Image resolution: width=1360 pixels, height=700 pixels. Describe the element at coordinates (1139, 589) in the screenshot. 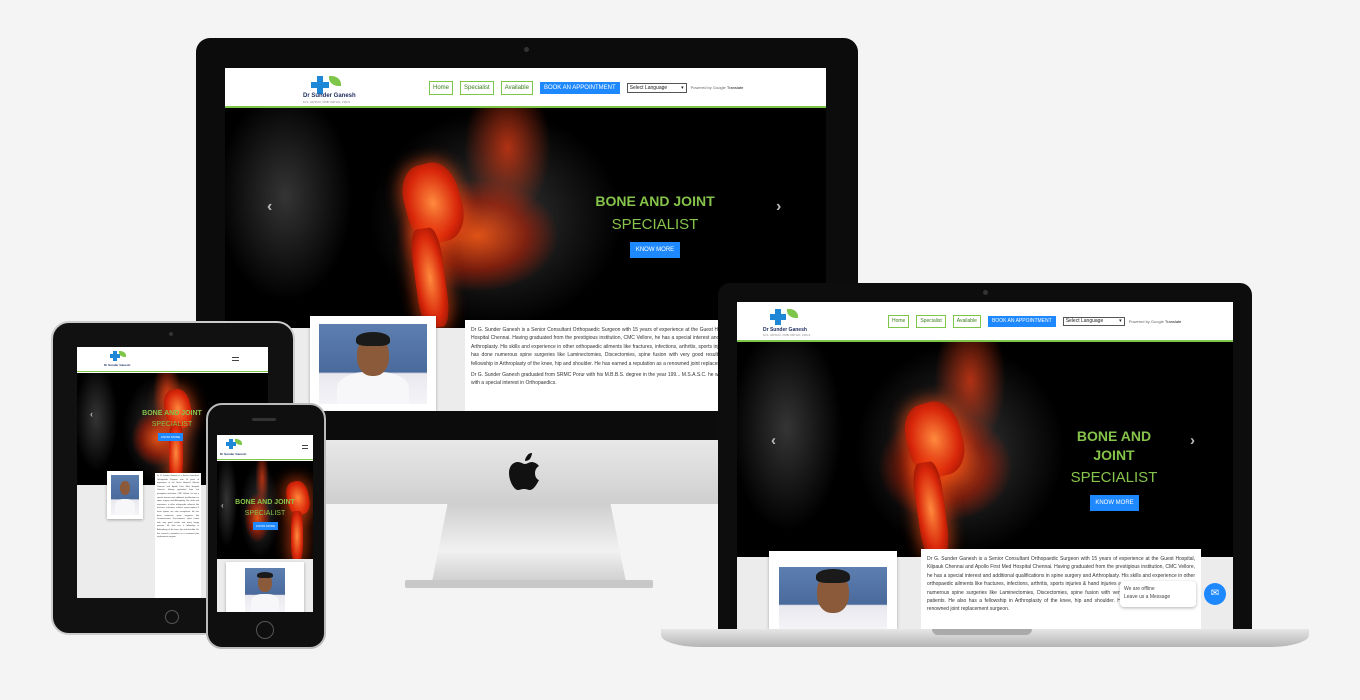

I see `chat-status: We are offline` at that location.